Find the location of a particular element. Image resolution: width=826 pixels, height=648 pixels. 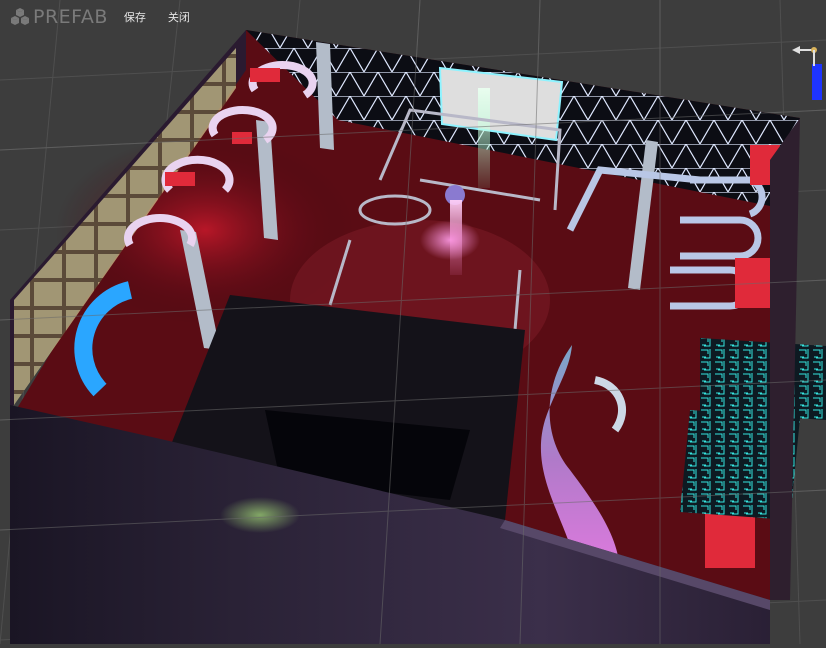

stage-light-beam is located at coordinates (484, 138).